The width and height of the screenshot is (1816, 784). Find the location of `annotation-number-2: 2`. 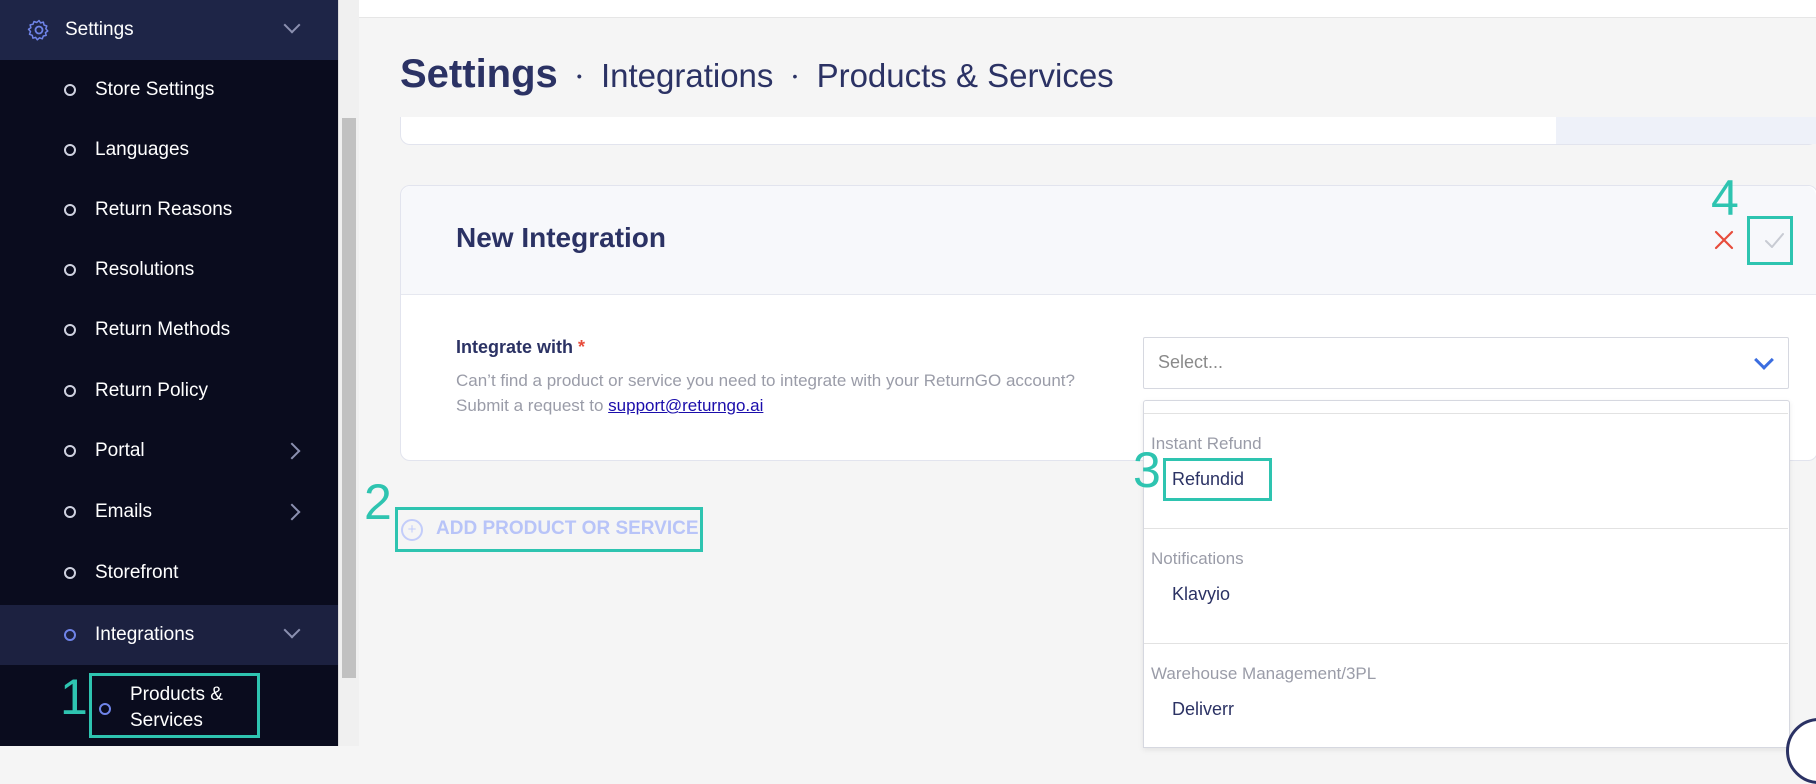

annotation-number-2: 2 is located at coordinates (378, 502).